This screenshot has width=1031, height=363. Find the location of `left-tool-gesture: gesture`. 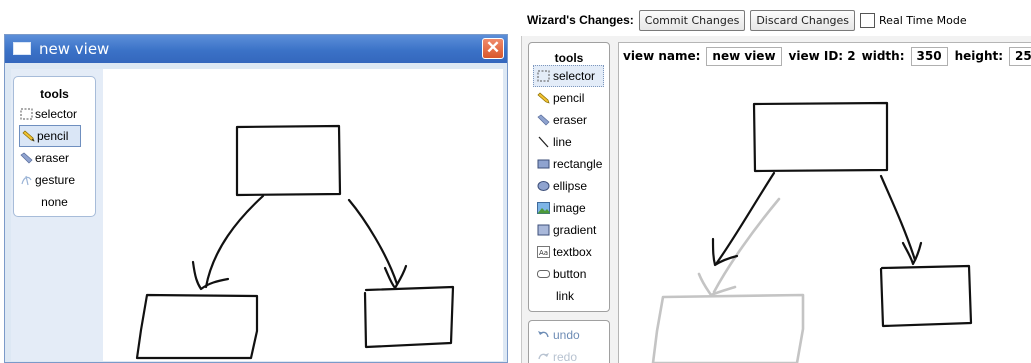

left-tool-gesture: gesture is located at coordinates (54, 180).